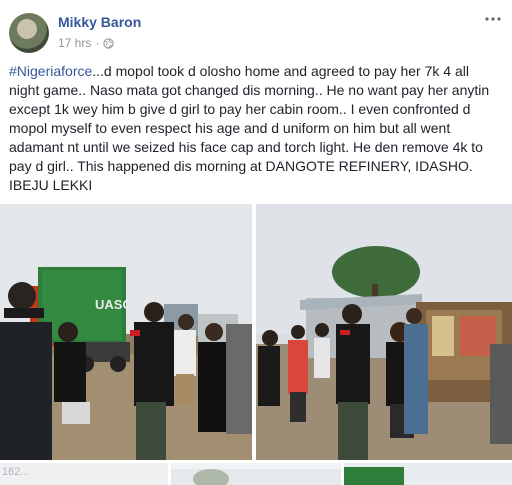 The width and height of the screenshot is (512, 485). Describe the element at coordinates (493, 19) in the screenshot. I see `more-options-icon` at that location.